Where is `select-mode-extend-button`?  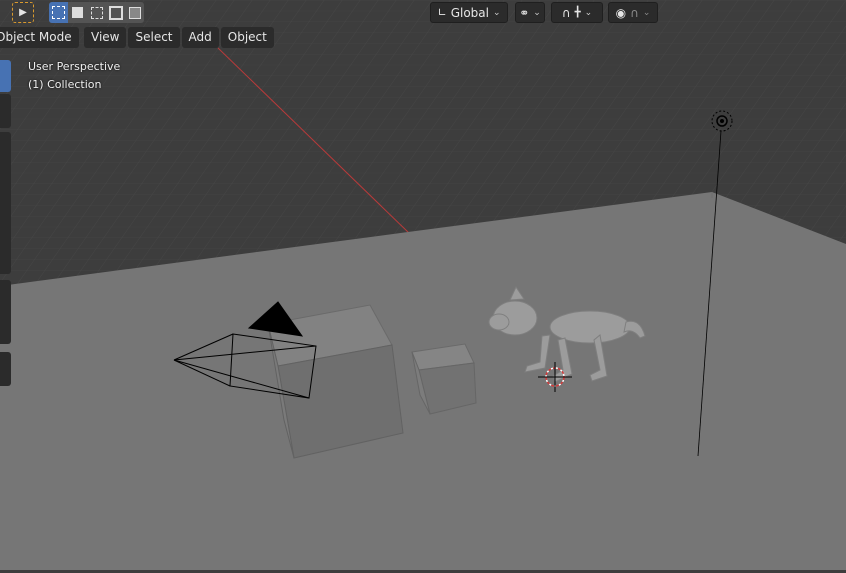 select-mode-extend-button is located at coordinates (77, 12).